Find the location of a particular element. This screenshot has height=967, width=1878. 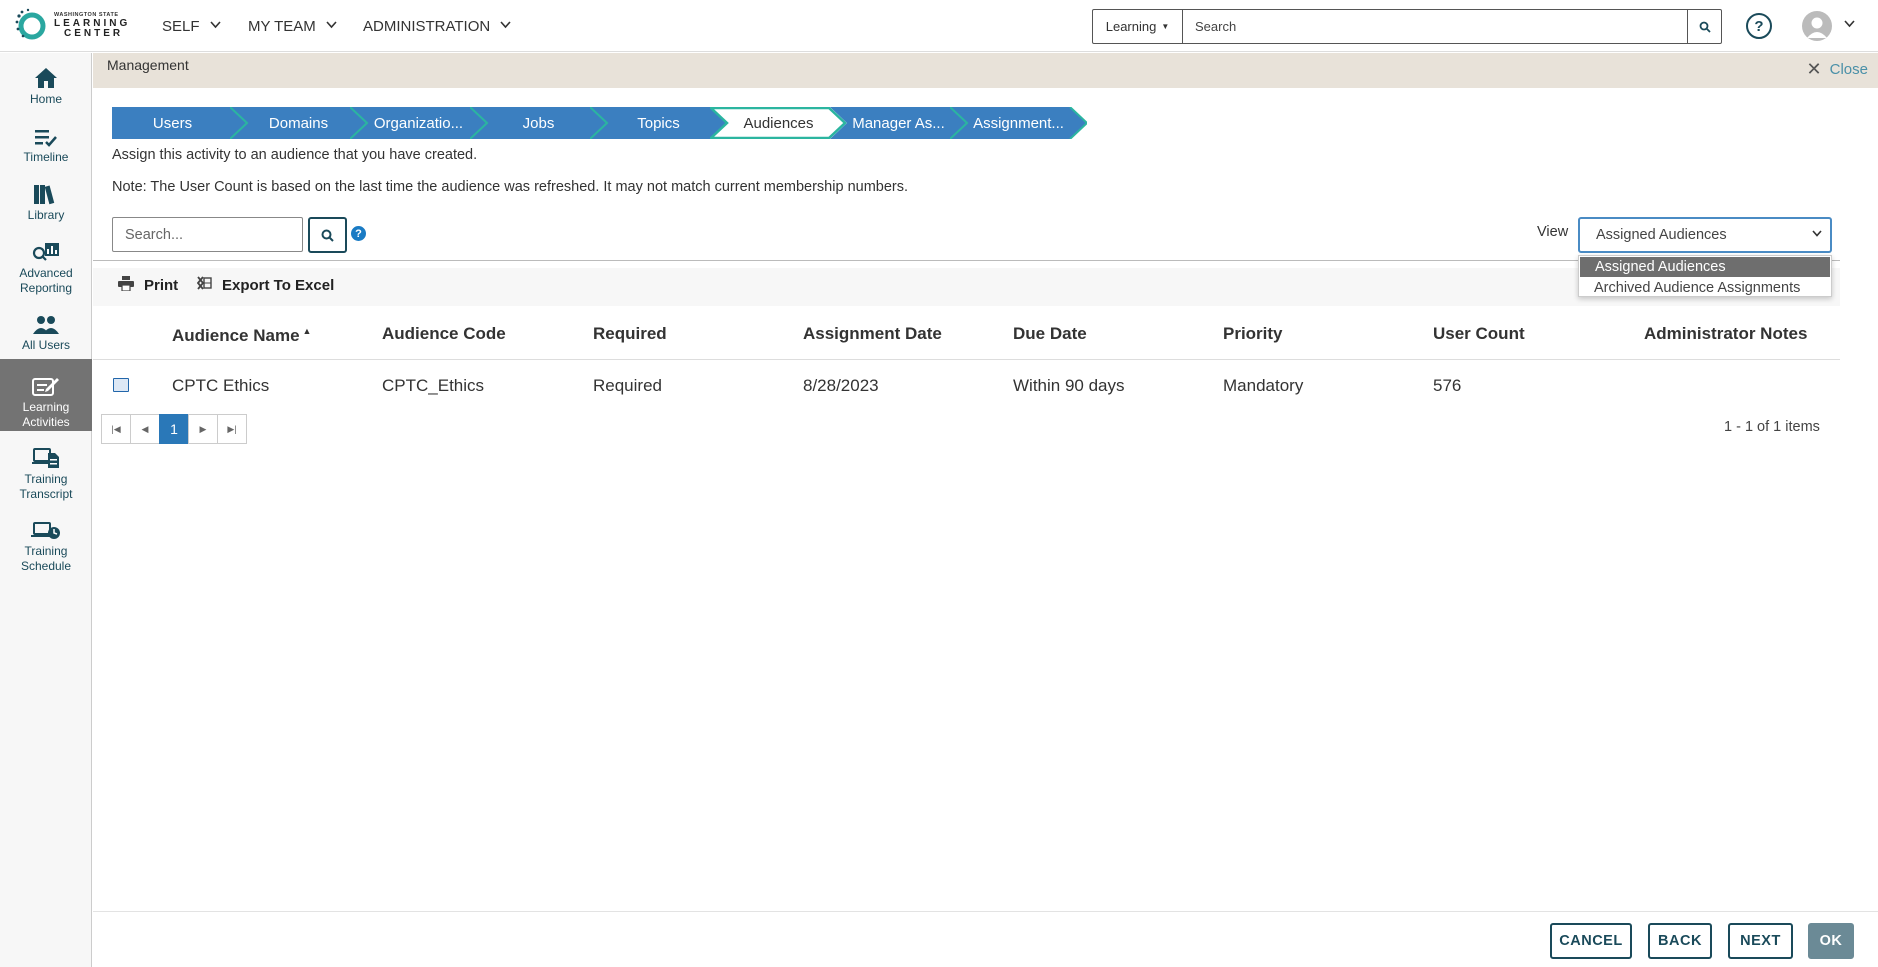

grid-search-button is located at coordinates (327, 235).